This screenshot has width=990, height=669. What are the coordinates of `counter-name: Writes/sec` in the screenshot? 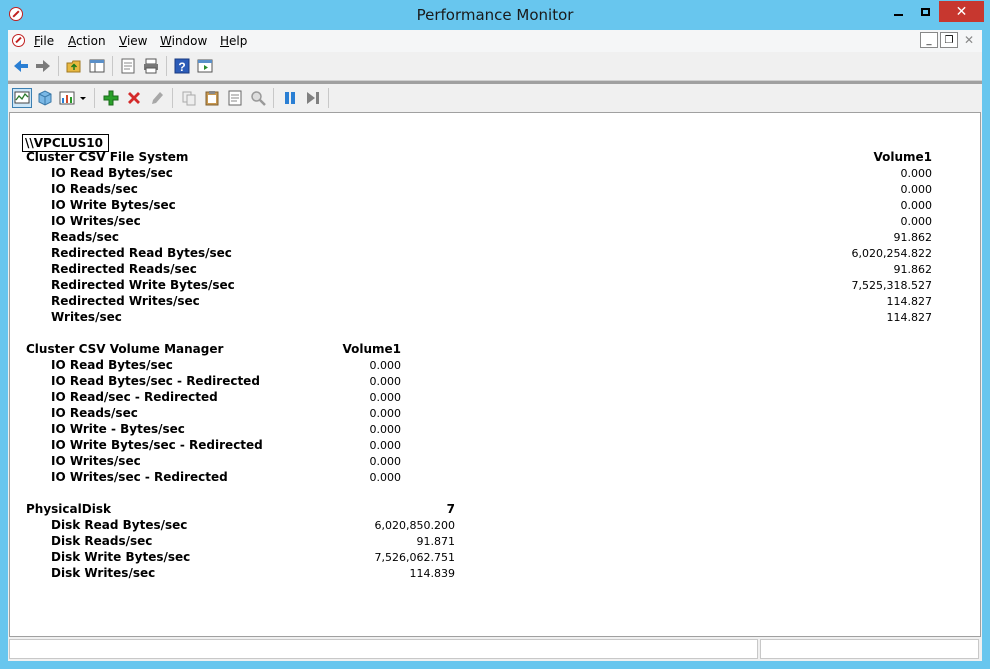 It's located at (86, 317).